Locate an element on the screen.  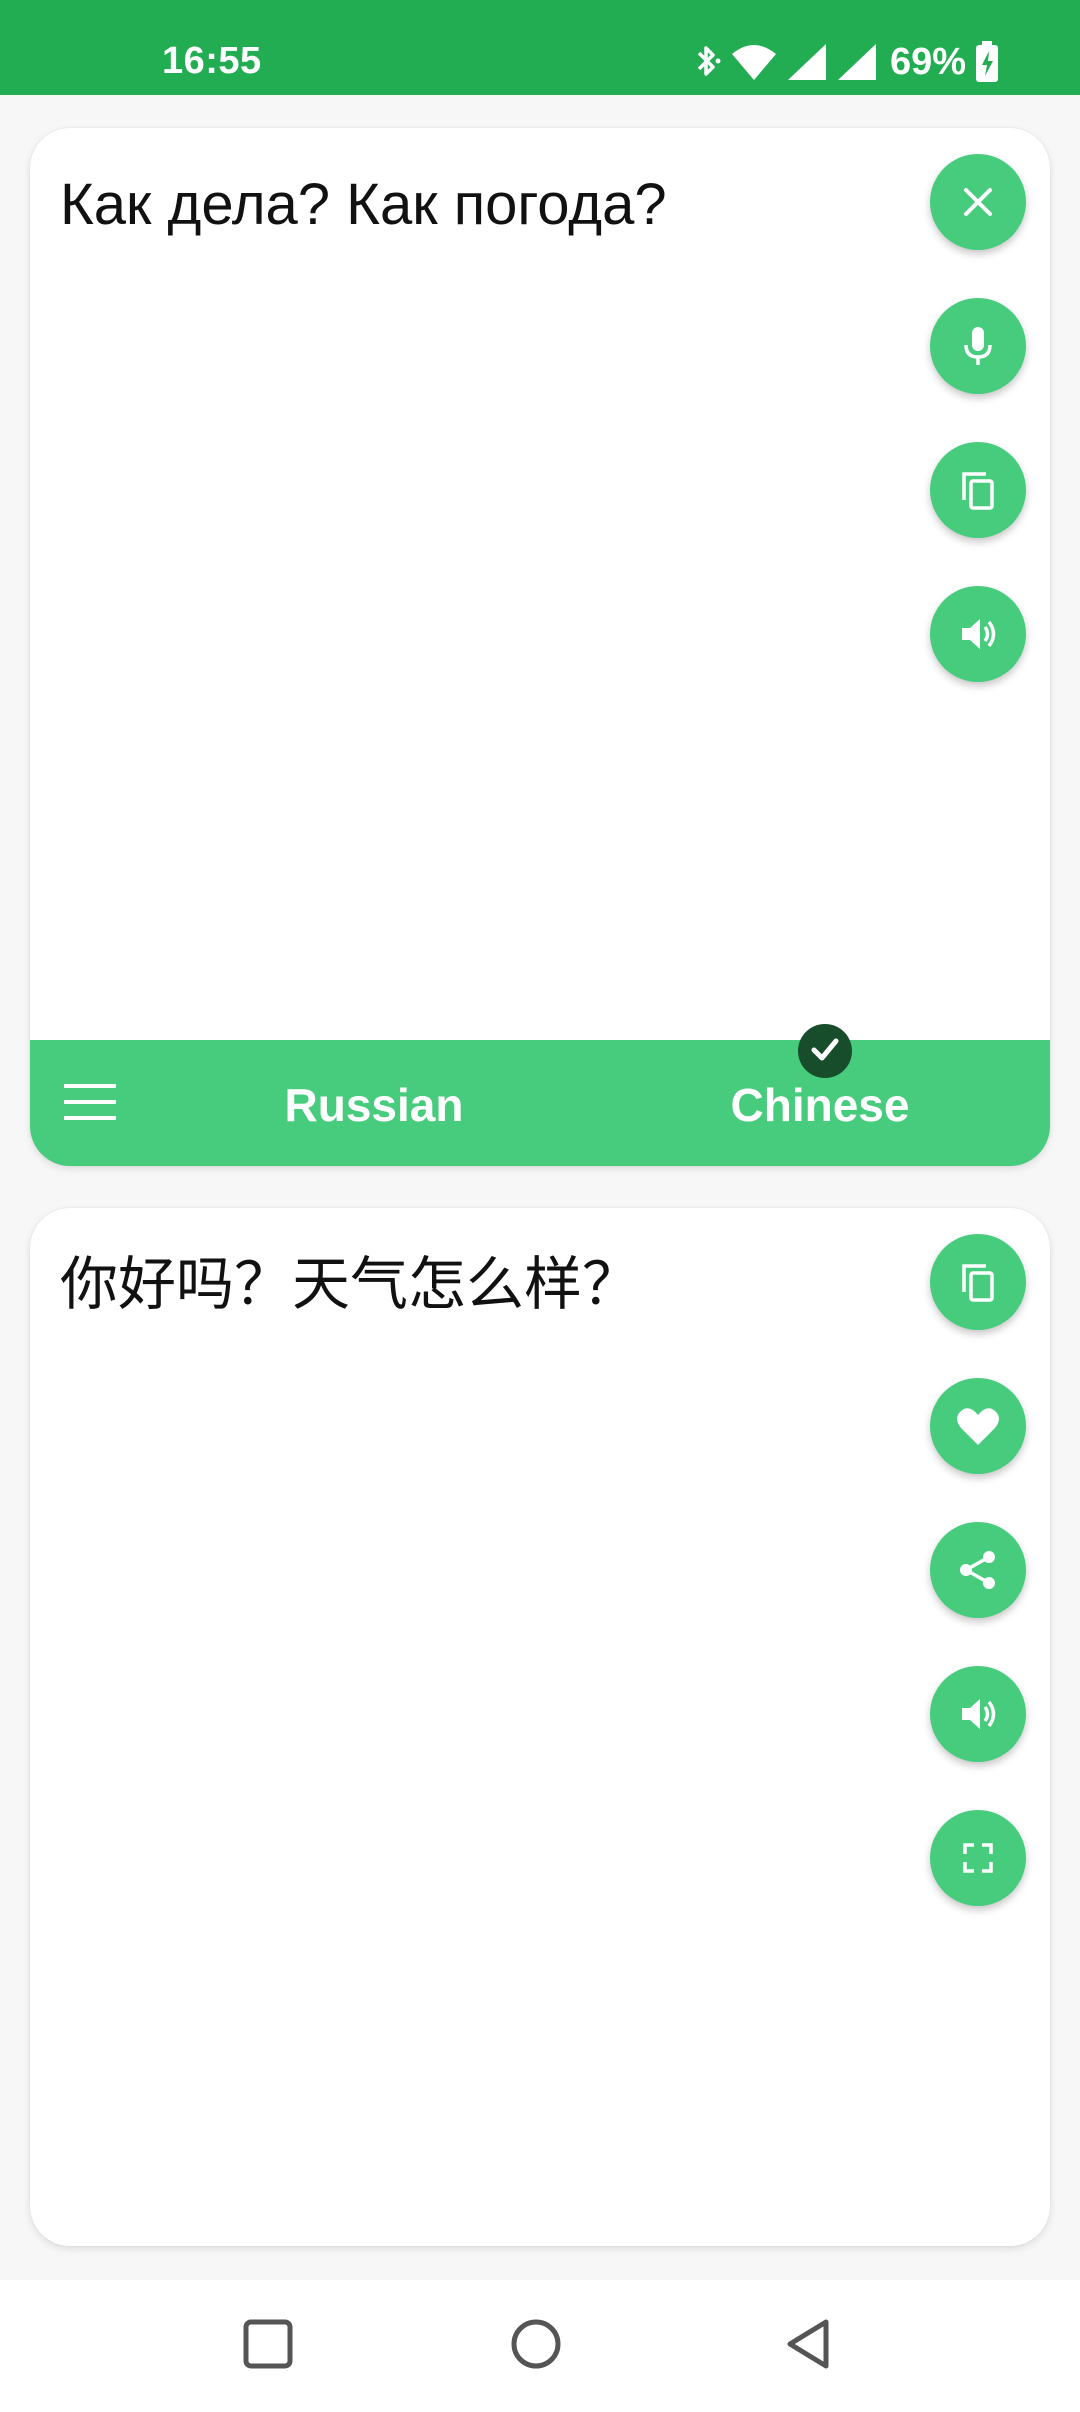
menu-icon is located at coordinates (90, 1102).